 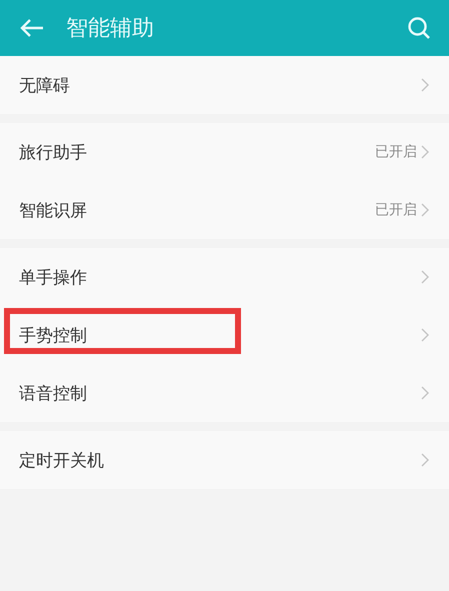 What do you see at coordinates (53, 393) in the screenshot?
I see `setting-label: 语音控制` at bounding box center [53, 393].